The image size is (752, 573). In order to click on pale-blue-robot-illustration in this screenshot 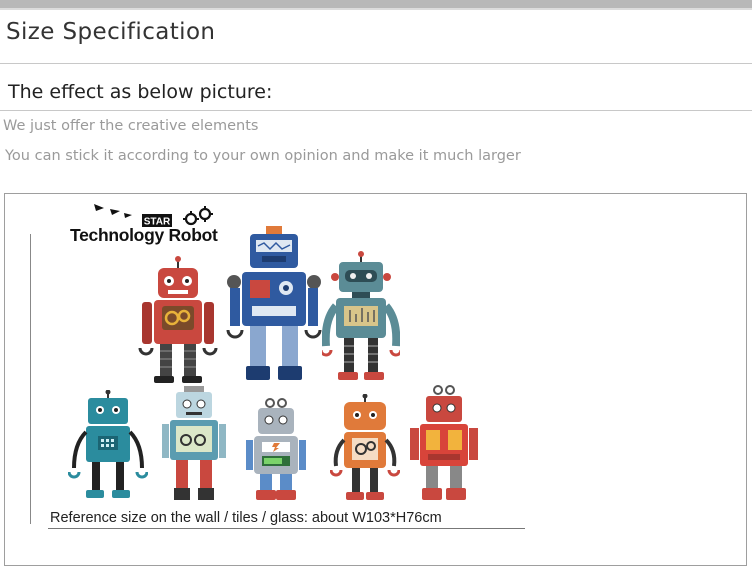, I will do `click(194, 443)`.